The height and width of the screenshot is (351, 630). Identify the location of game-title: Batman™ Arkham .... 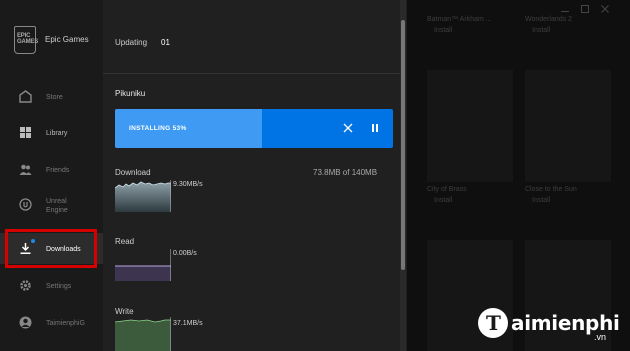
(459, 19).